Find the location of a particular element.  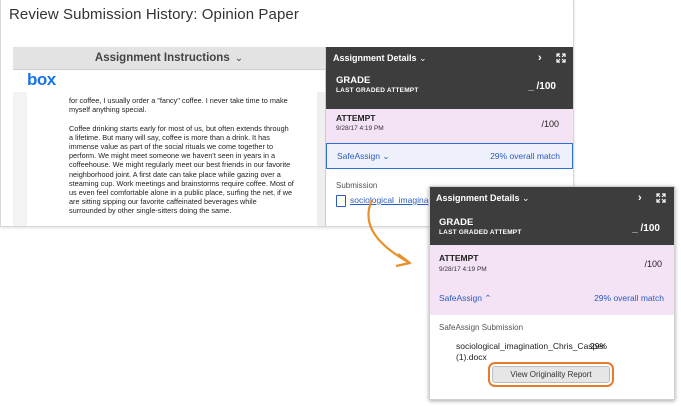

curved-arrow-icon is located at coordinates (389, 233).